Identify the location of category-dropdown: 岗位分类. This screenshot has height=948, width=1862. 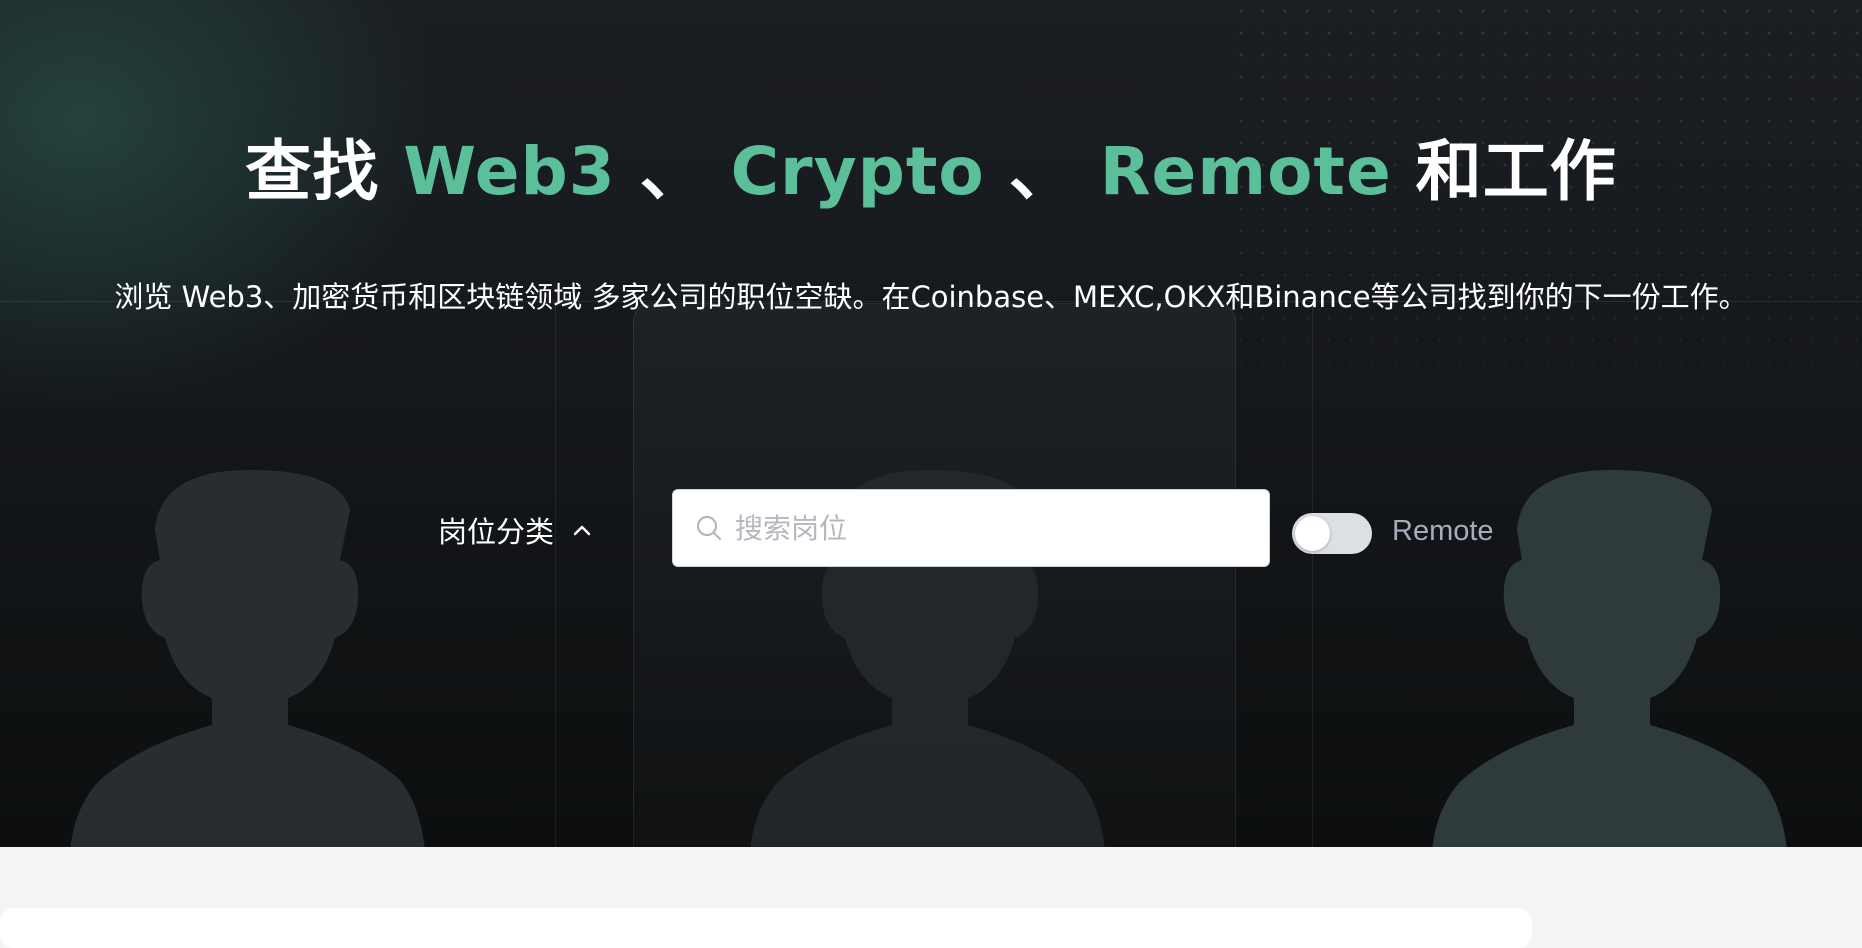
(515, 530).